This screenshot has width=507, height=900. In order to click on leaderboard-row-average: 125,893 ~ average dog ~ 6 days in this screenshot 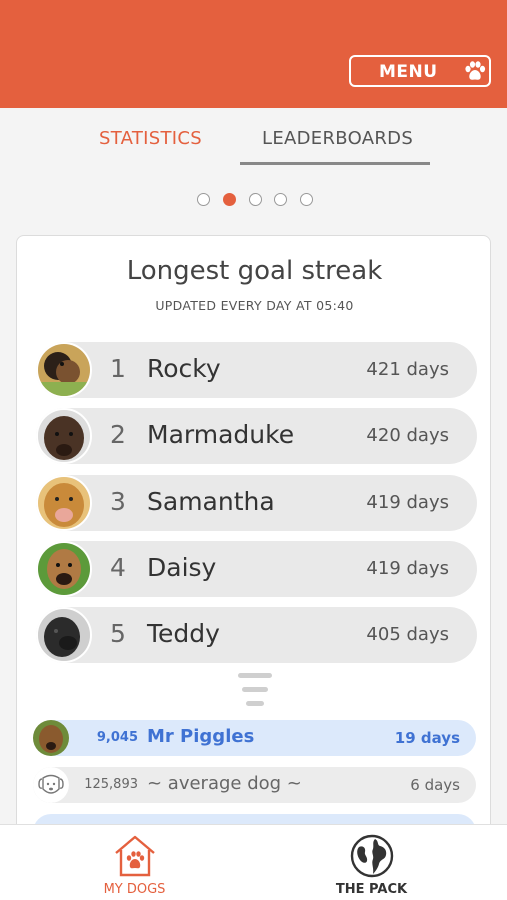, I will do `click(254, 785)`.